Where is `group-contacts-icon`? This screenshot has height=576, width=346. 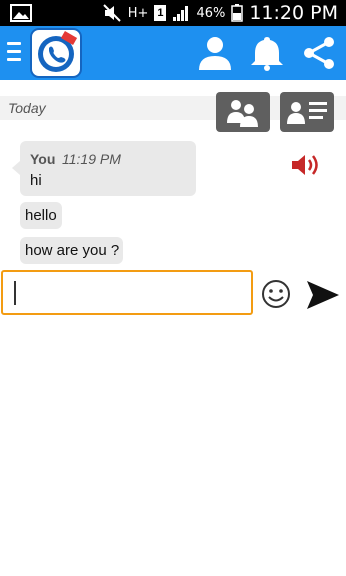
group-contacts-icon is located at coordinates (242, 113).